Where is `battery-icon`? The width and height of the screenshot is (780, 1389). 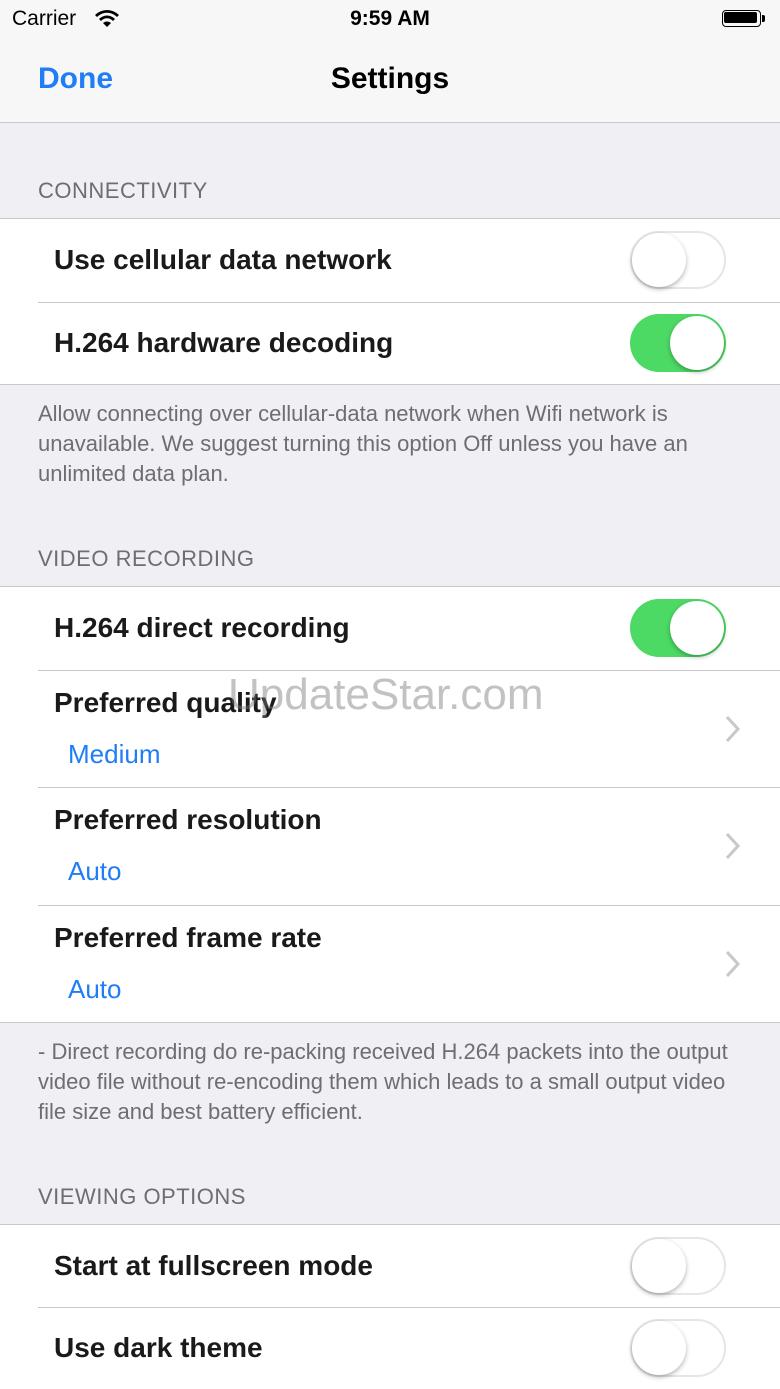
battery-icon is located at coordinates (744, 19).